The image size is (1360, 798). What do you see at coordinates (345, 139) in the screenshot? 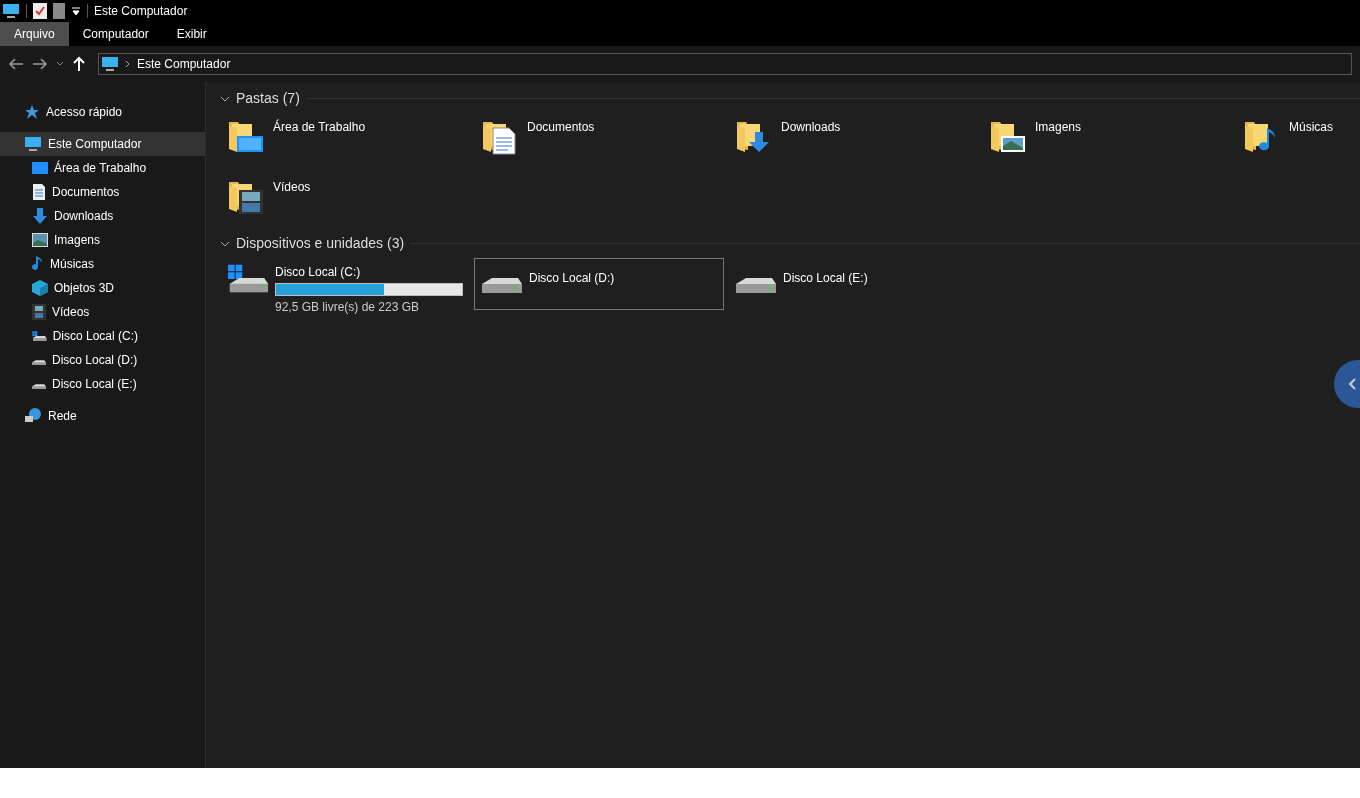
I see `folder-tile: Área de Trabalho` at bounding box center [345, 139].